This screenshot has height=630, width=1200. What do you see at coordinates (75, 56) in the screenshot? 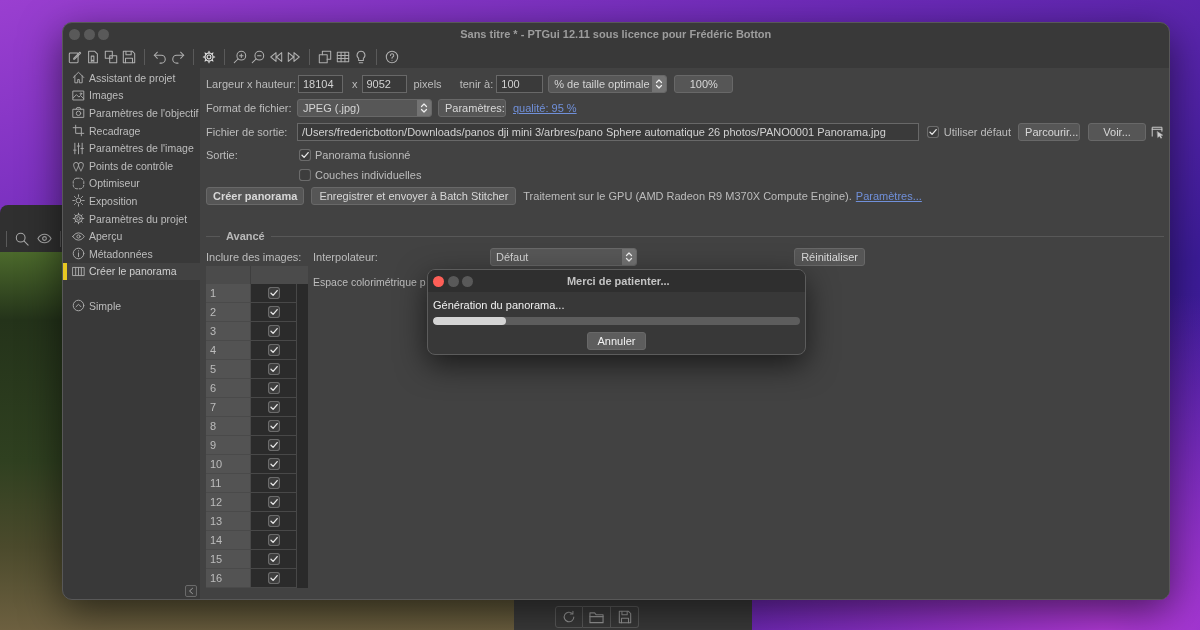
I see `edit-icon` at bounding box center [75, 56].